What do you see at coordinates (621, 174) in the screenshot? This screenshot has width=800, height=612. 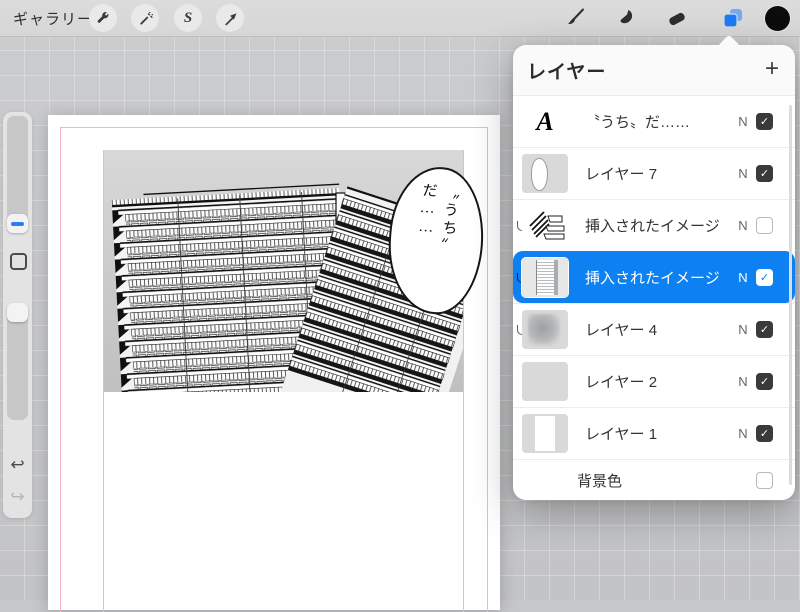 I see `layer-name: レイヤー 7` at bounding box center [621, 174].